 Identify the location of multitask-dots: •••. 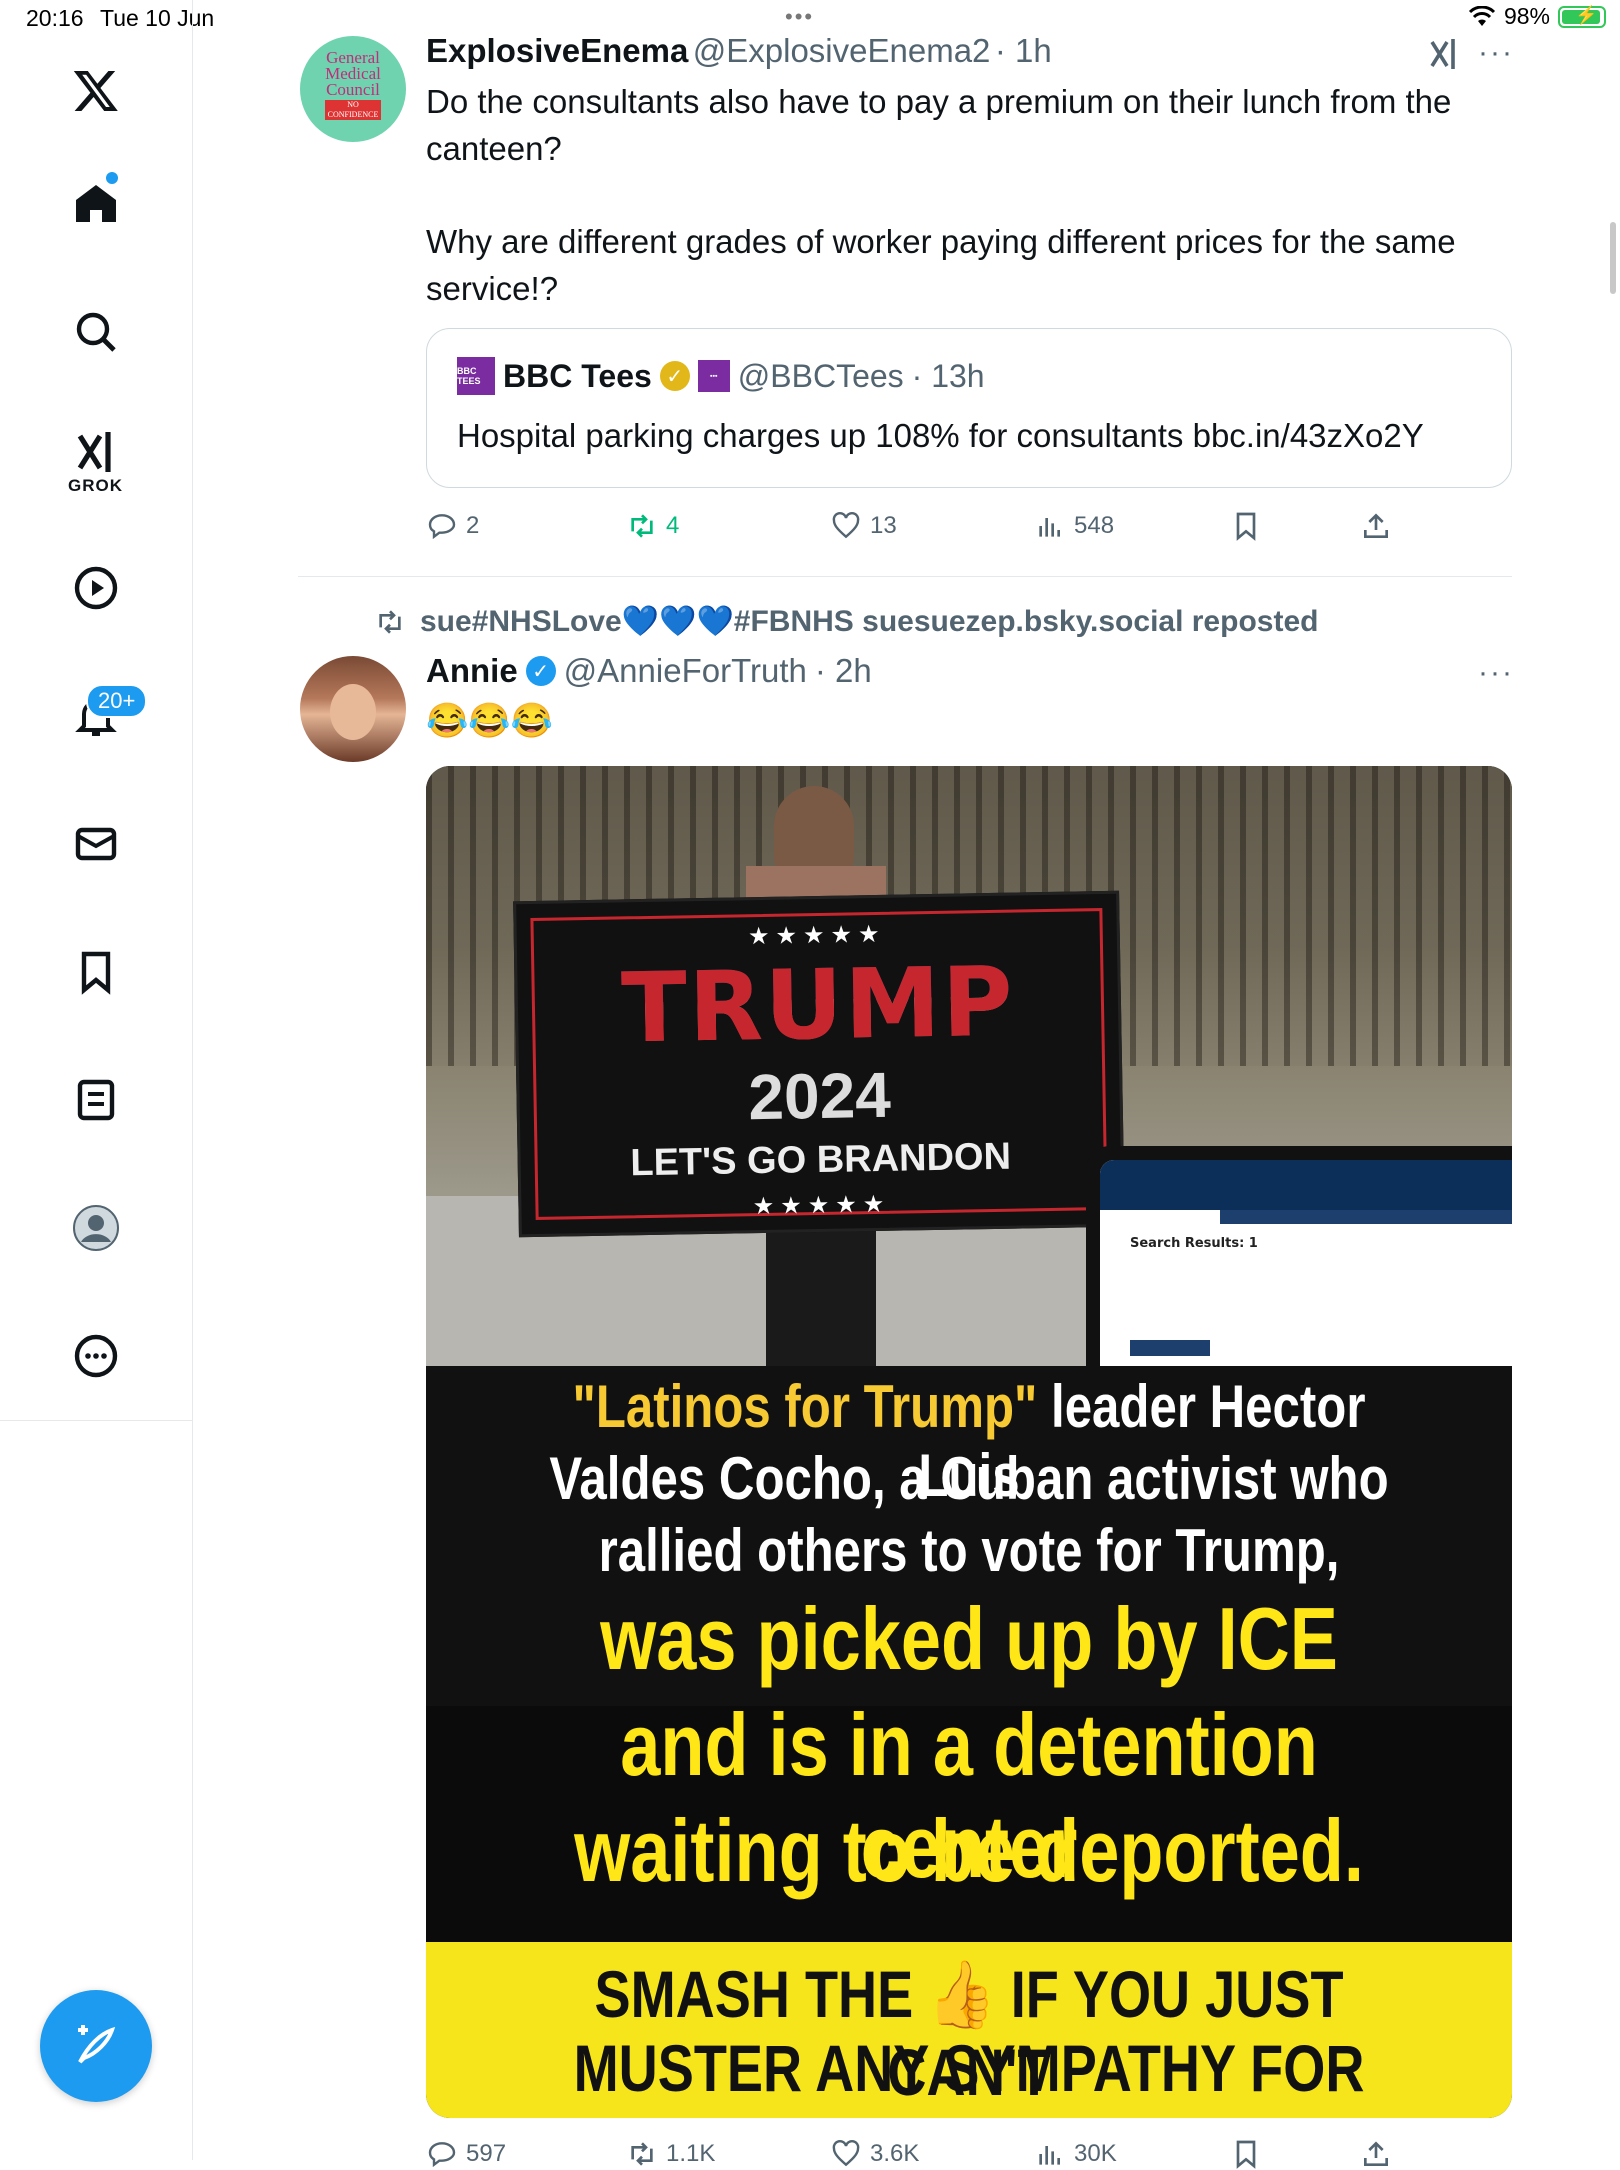
(799, 17).